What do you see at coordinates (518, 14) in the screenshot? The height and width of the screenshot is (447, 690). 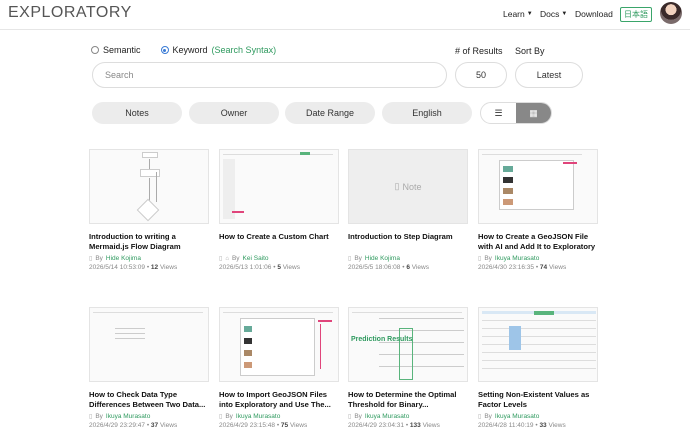 I see `nav-learn: Learn ▼` at bounding box center [518, 14].